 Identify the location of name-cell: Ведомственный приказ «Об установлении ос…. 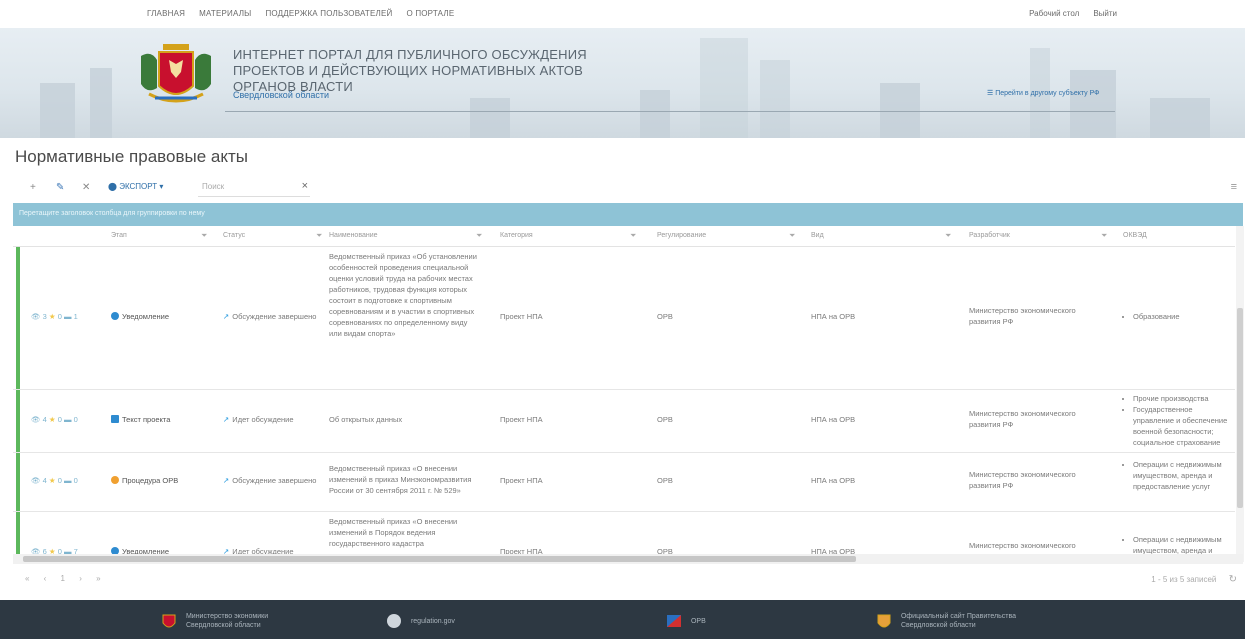
(405, 295).